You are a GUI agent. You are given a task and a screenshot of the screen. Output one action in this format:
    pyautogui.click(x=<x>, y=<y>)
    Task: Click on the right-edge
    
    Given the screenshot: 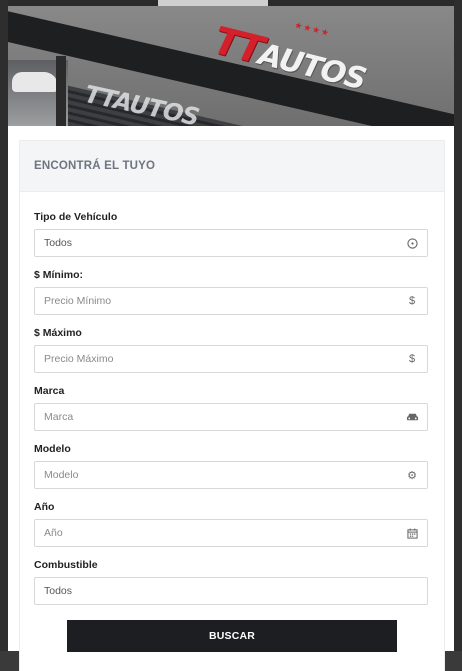 What is the action you would take?
    pyautogui.click(x=458, y=325)
    